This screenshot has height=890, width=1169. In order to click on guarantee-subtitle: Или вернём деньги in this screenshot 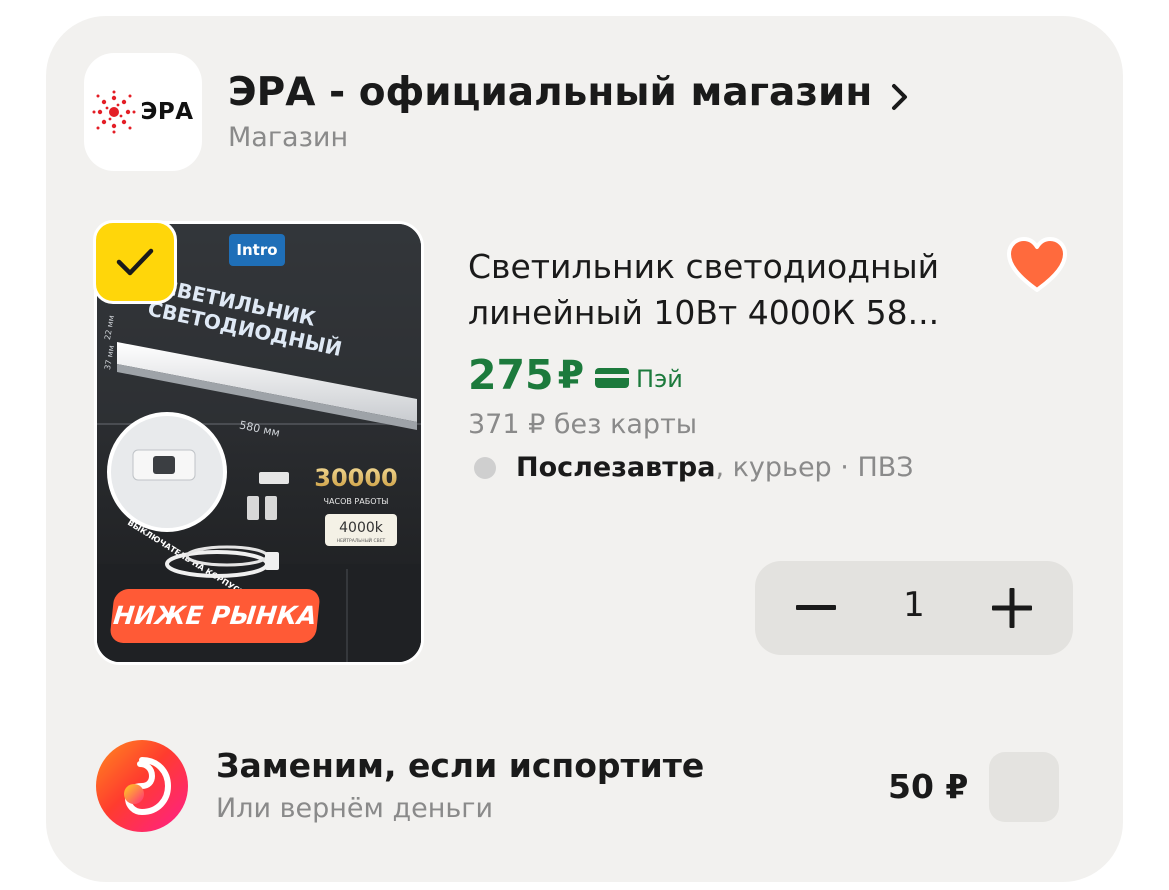, I will do `click(355, 808)`.